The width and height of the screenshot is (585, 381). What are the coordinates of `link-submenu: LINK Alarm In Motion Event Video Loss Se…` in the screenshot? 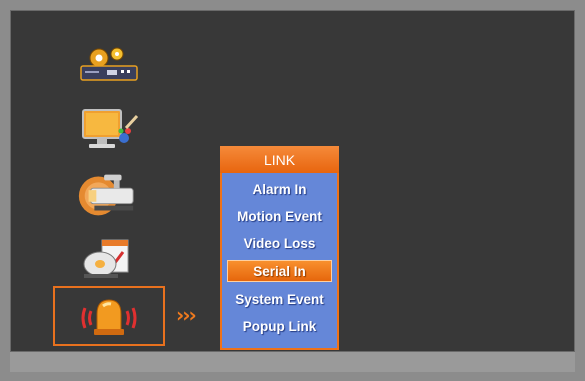 It's located at (279, 248).